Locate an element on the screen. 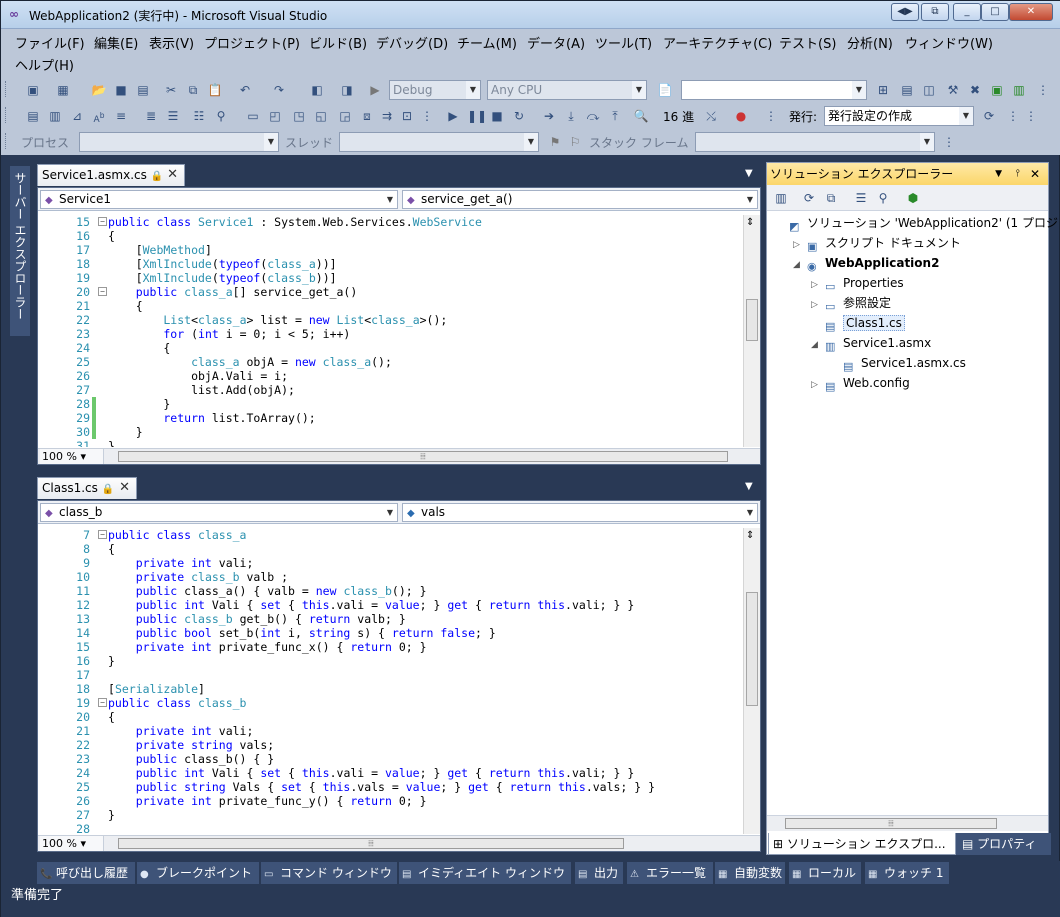 Image resolution: width=1060 pixels, height=917 pixels. bookmark-icon: ⚲ is located at coordinates (221, 116).